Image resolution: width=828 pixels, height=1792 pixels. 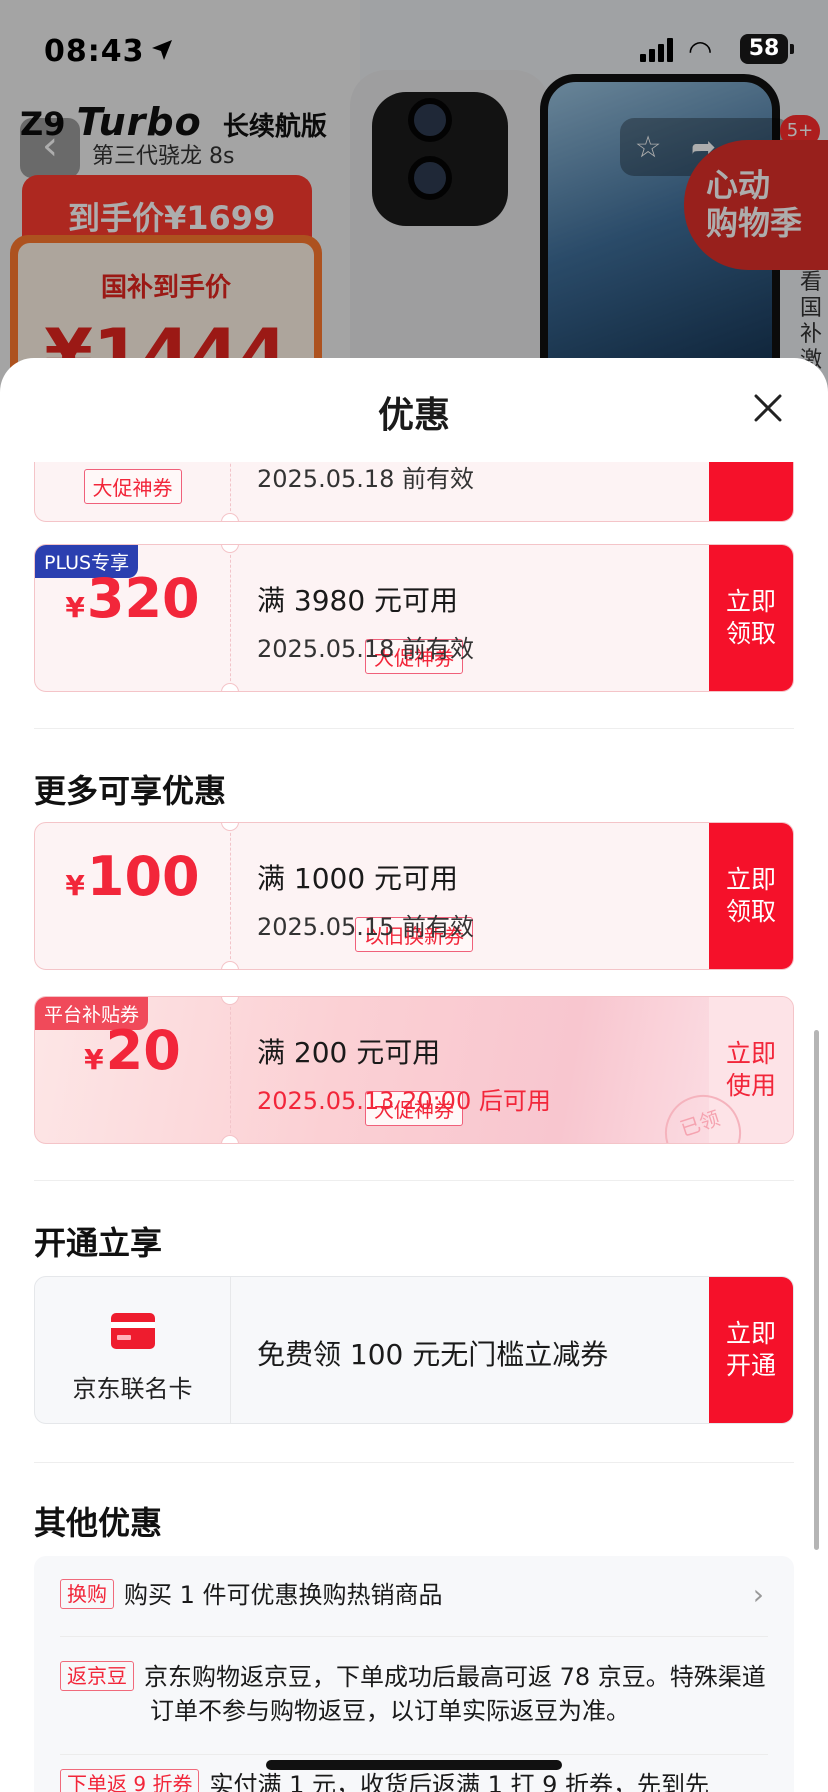 I want to click on wifi-icon: ◠, so click(x=700, y=50).